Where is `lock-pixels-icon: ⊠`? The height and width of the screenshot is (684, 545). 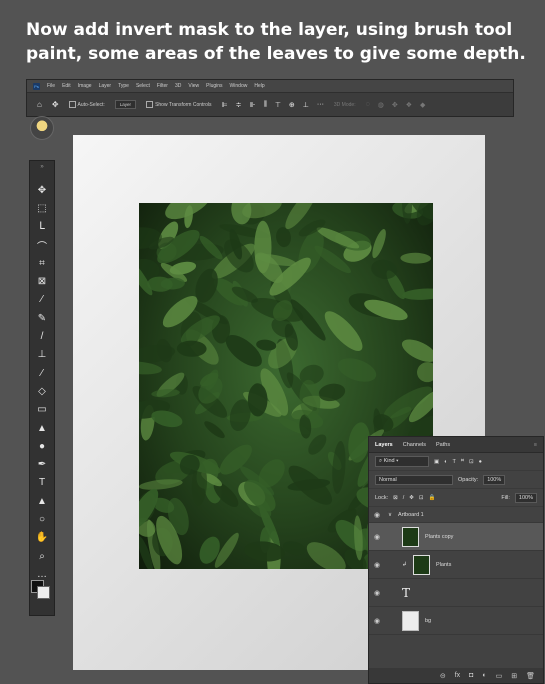
lock-pixels-icon: ⊠ is located at coordinates (395, 498).